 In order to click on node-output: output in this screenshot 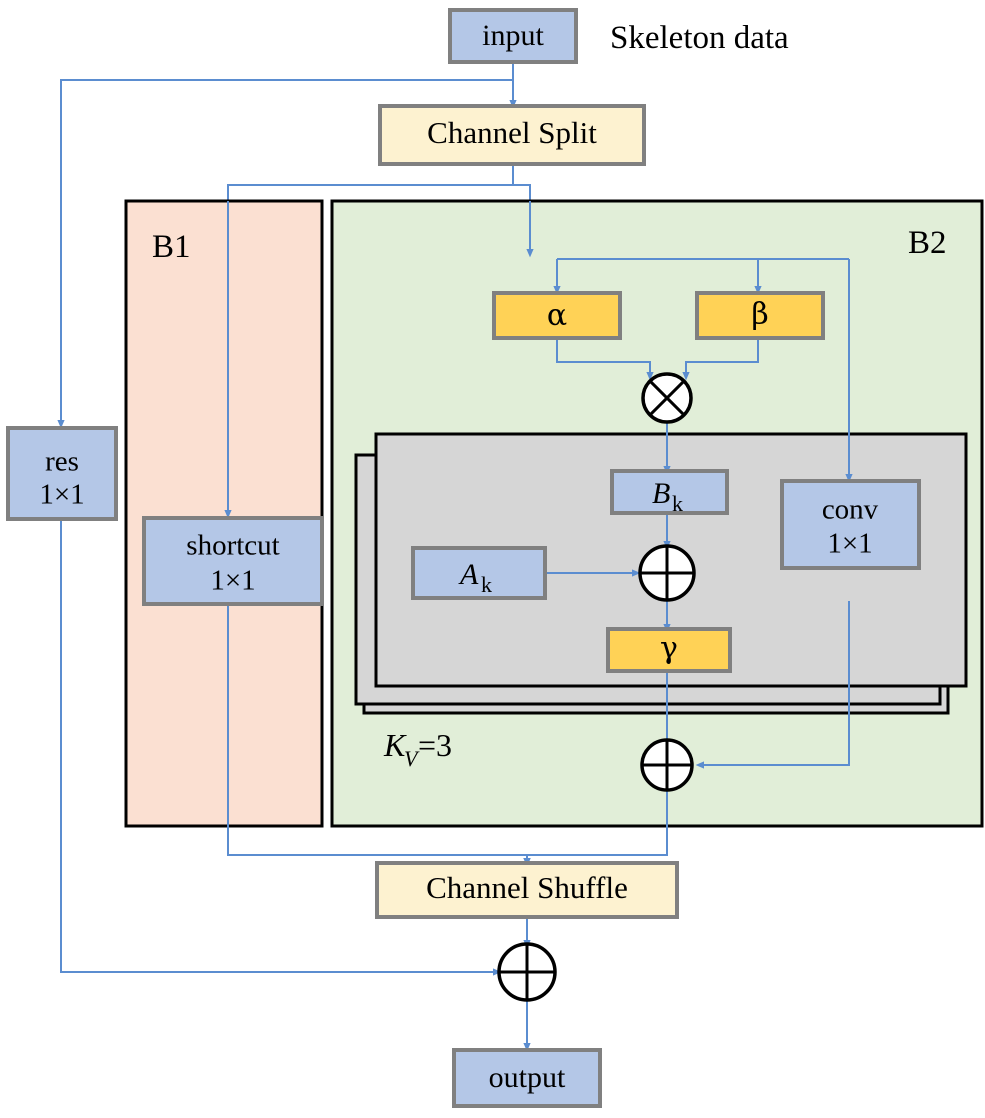, I will do `click(527, 1078)`.